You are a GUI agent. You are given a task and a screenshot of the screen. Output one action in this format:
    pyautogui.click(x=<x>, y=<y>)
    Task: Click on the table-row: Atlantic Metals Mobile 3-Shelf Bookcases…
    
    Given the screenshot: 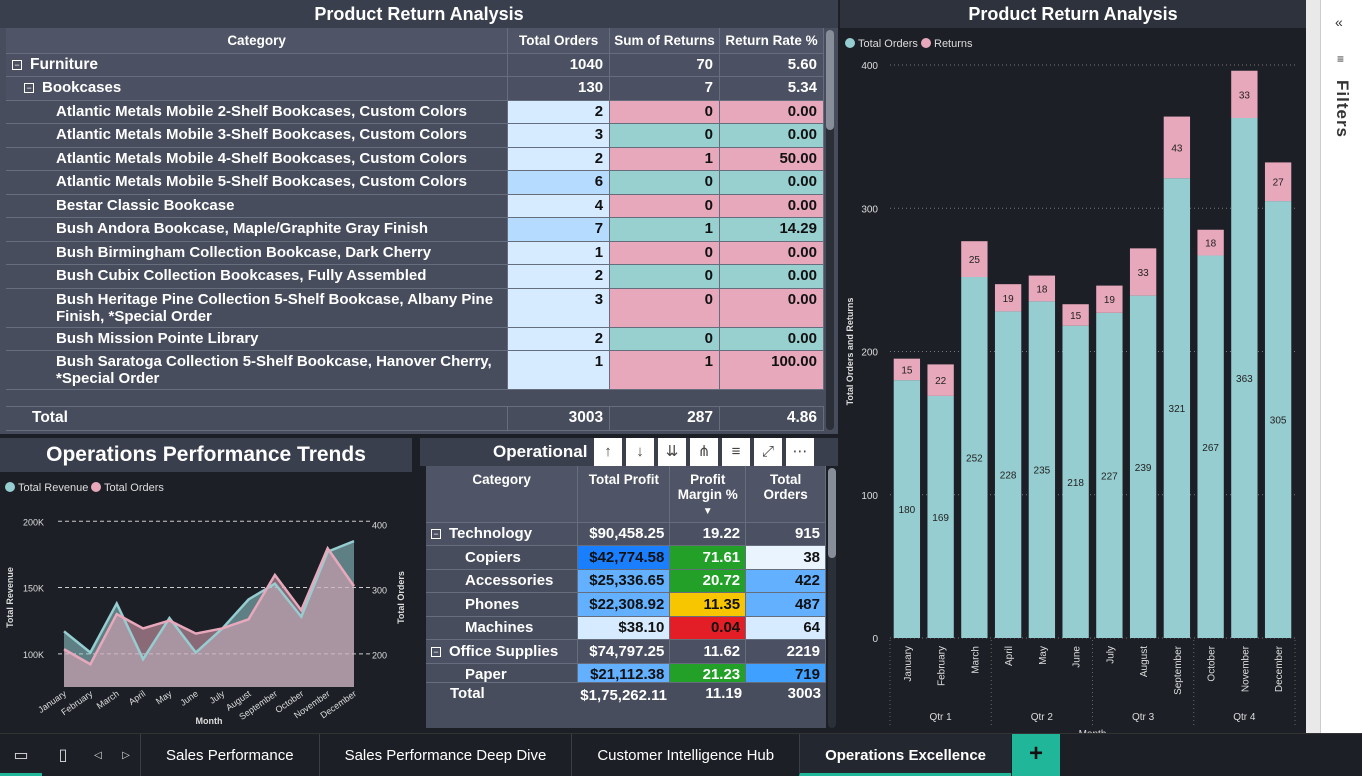 What is the action you would take?
    pyautogui.click(x=415, y=135)
    